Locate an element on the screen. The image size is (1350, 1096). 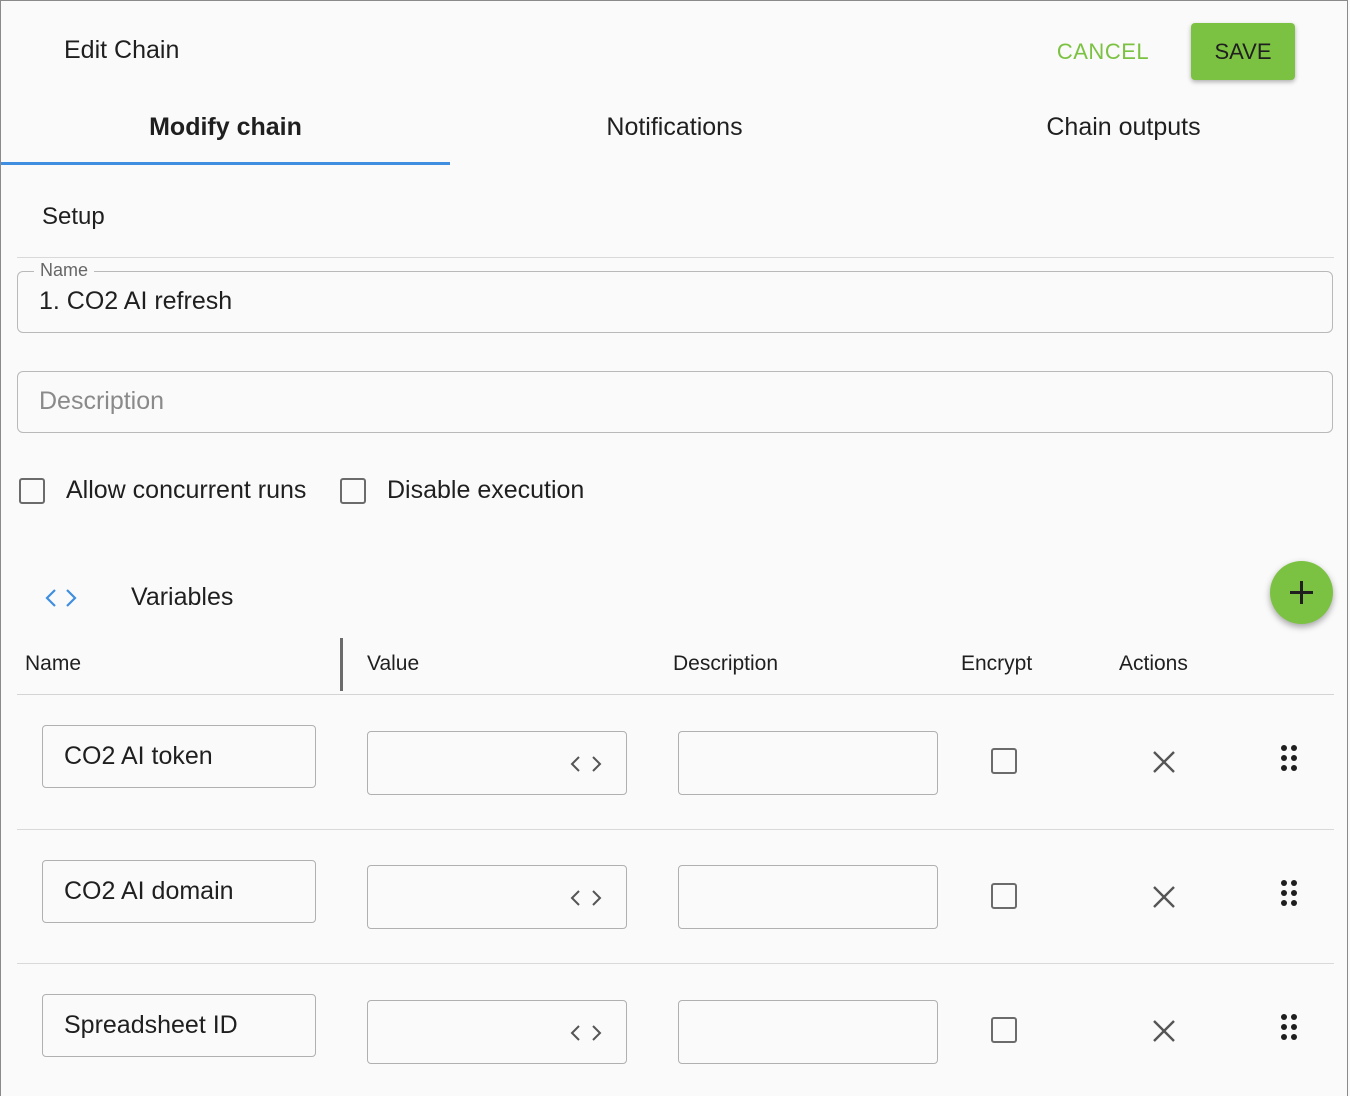
variable-name-input: Spreadsheet ID is located at coordinates (179, 1025).